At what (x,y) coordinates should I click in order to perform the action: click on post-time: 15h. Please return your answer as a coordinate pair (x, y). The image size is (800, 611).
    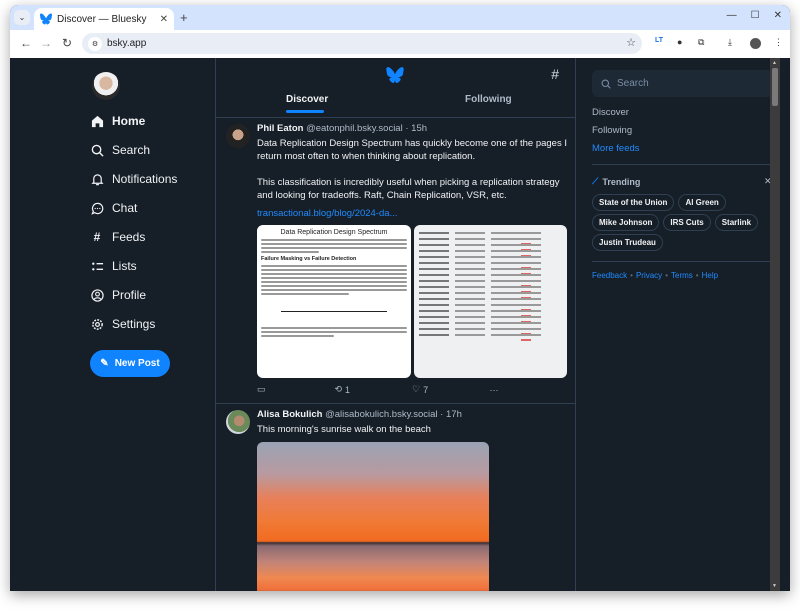
    Looking at the image, I should click on (419, 128).